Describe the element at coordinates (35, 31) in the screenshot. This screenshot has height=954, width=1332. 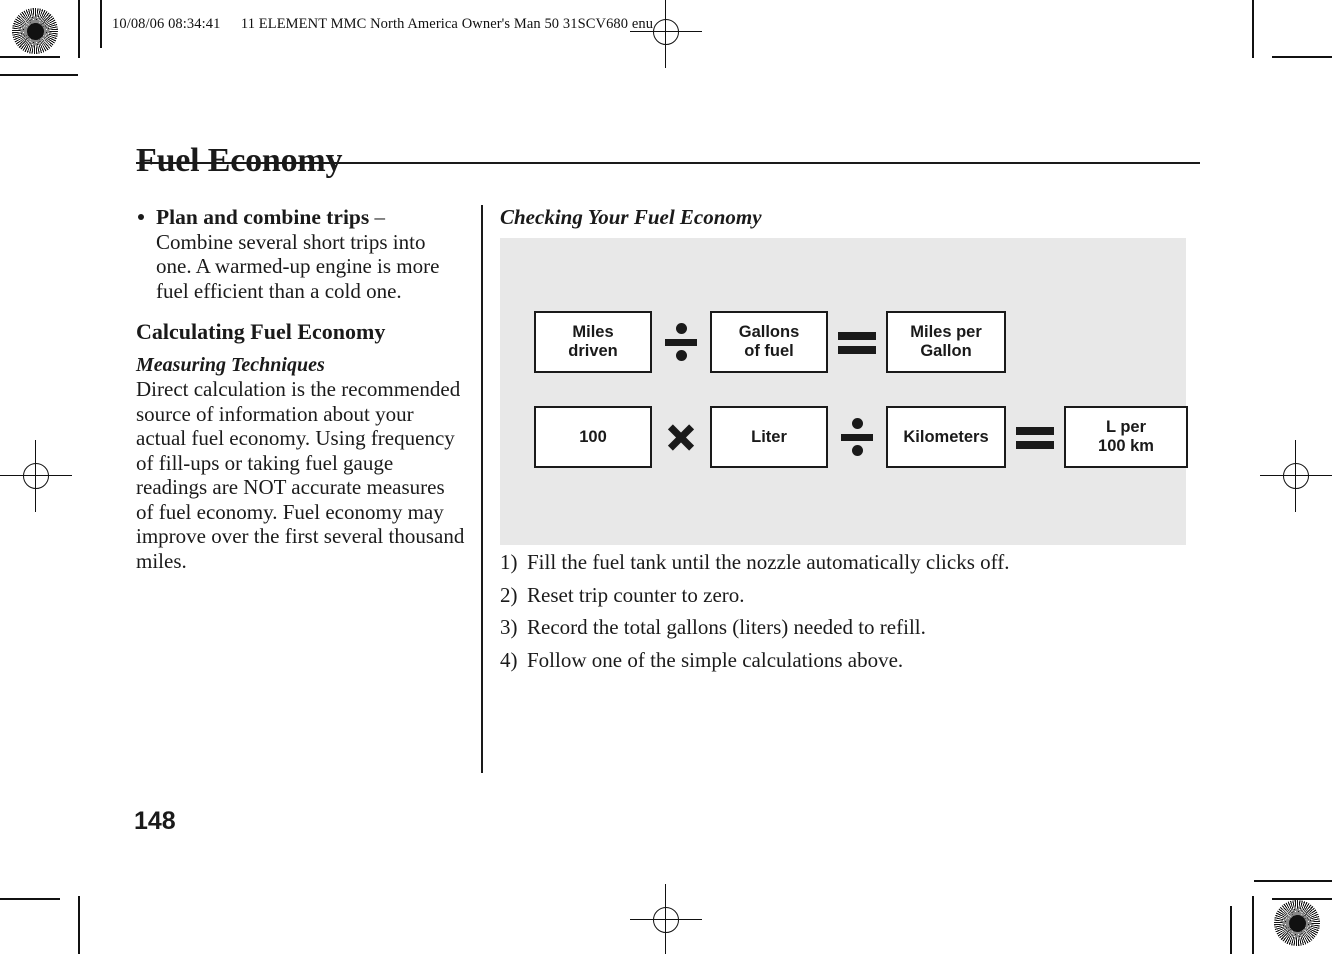
I see `registration-star-top-left` at that location.